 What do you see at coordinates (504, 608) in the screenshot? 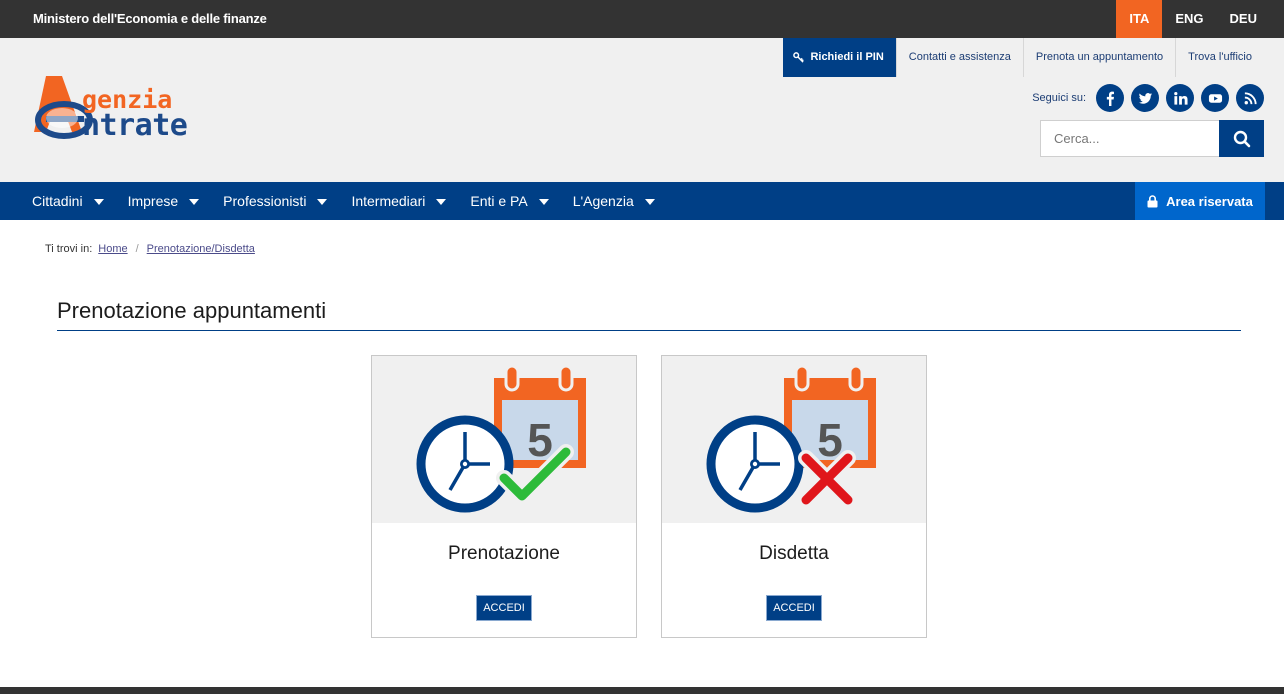
I see `prenotazione-accedi-button: ACCEDI` at bounding box center [504, 608].